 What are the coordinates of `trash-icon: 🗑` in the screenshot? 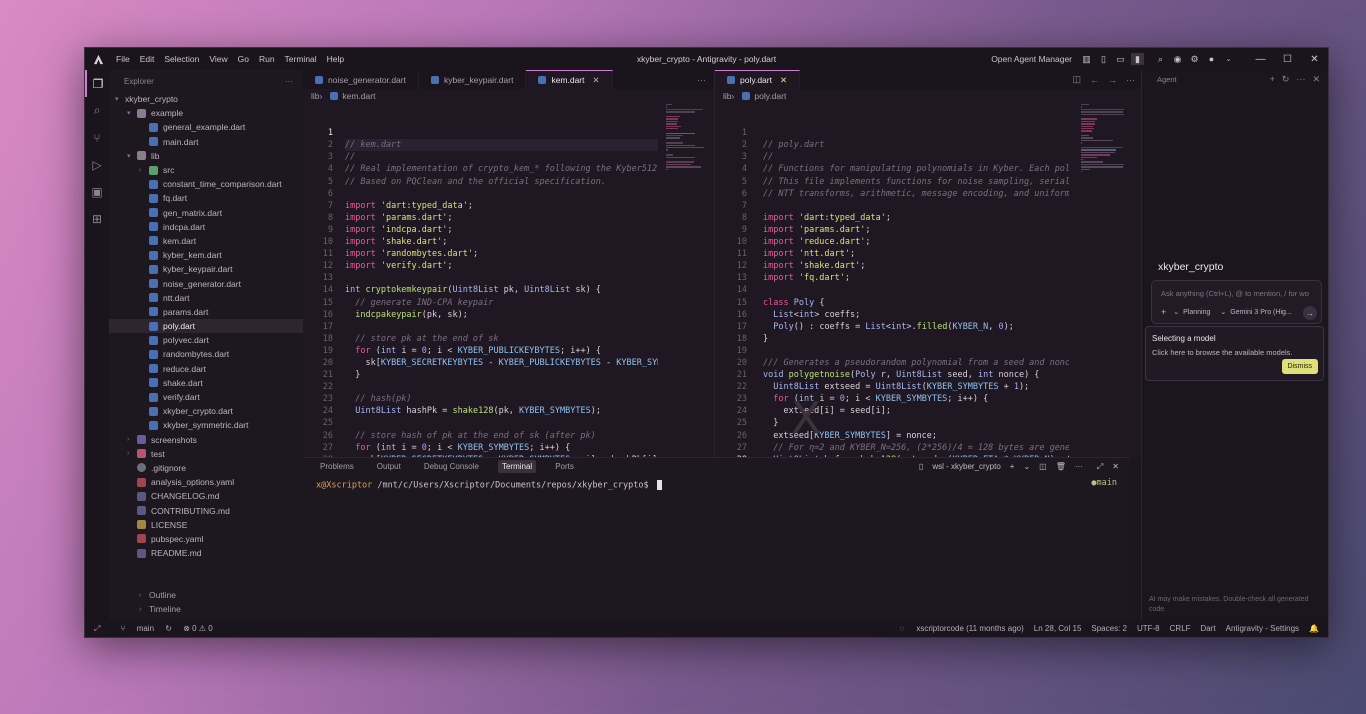 It's located at (1061, 466).